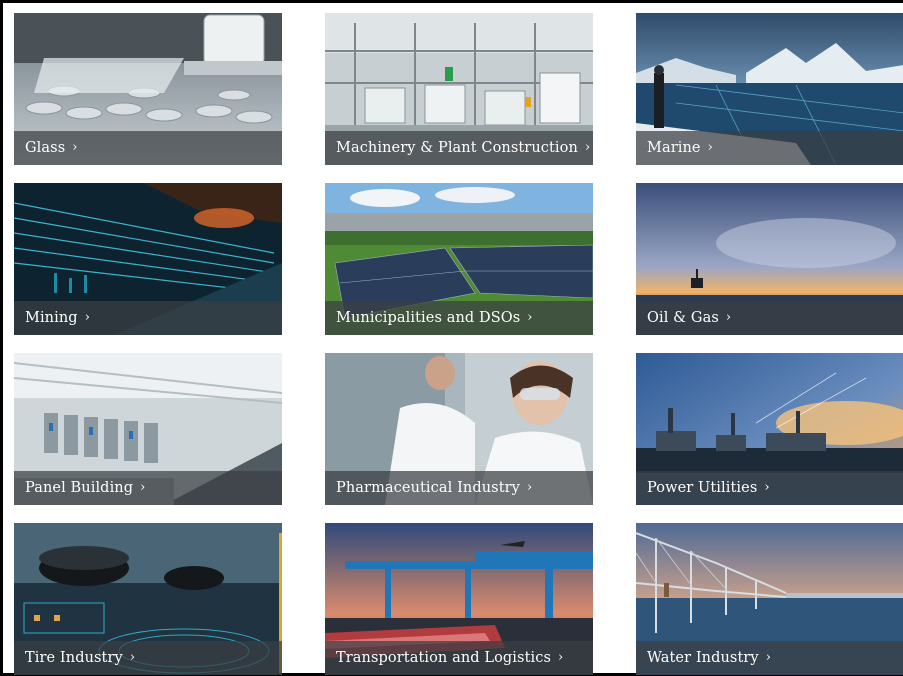 The height and width of the screenshot is (676, 903). Describe the element at coordinates (74, 658) in the screenshot. I see `tile-label: Tire Industry` at that location.